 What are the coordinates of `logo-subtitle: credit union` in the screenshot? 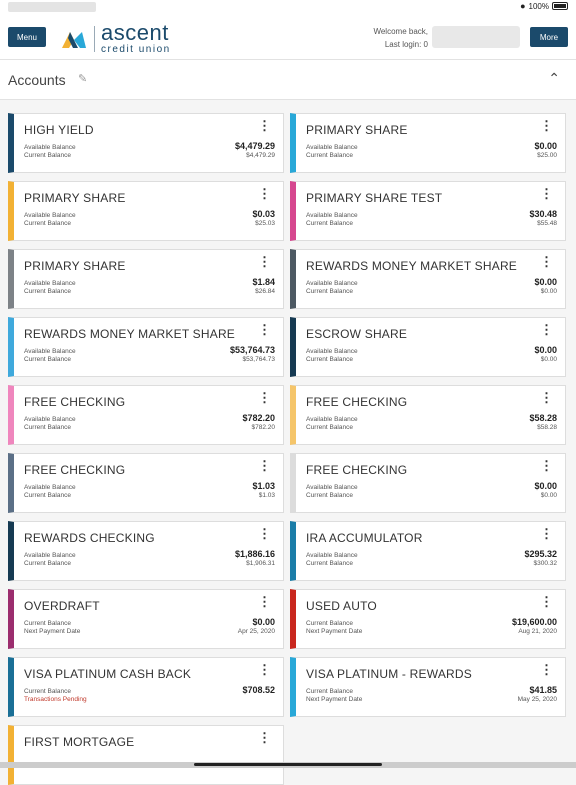 It's located at (136, 50).